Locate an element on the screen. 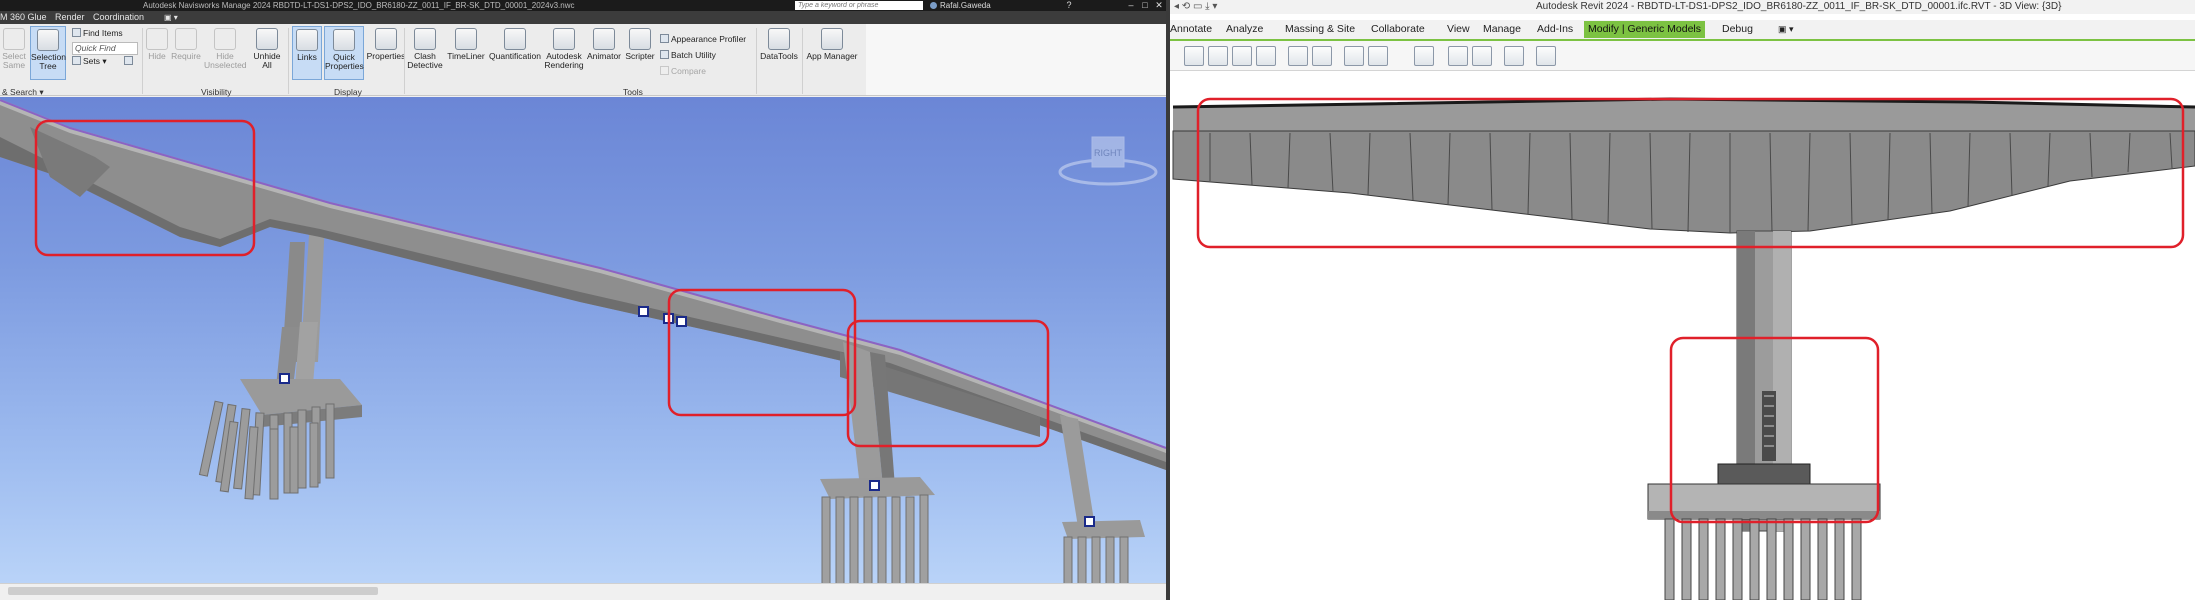  autodesk-rendering-icon is located at coordinates (564, 39).